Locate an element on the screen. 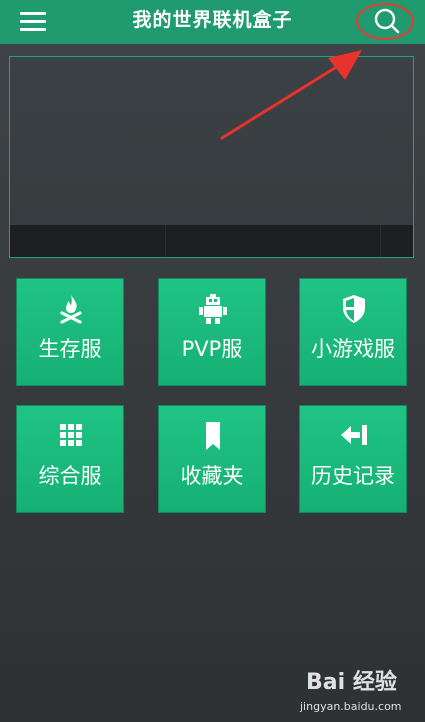 Image resolution: width=425 pixels, height=722 pixels. campfire-icon is located at coordinates (71, 309).